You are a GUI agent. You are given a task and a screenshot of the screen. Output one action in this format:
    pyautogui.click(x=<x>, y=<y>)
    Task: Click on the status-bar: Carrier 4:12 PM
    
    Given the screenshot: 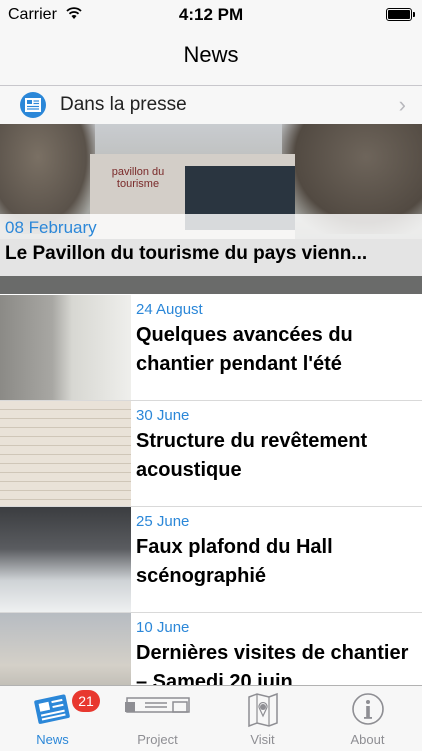 What is the action you would take?
    pyautogui.click(x=211, y=15)
    